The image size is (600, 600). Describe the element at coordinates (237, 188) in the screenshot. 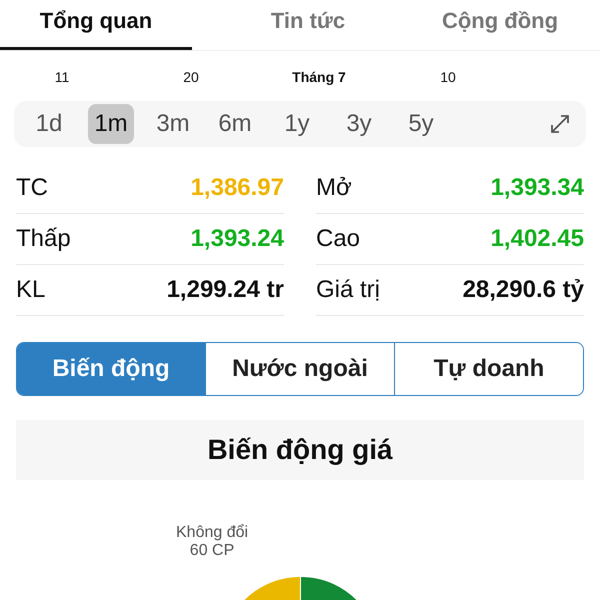

I see `stat-value: 1,386.97` at that location.